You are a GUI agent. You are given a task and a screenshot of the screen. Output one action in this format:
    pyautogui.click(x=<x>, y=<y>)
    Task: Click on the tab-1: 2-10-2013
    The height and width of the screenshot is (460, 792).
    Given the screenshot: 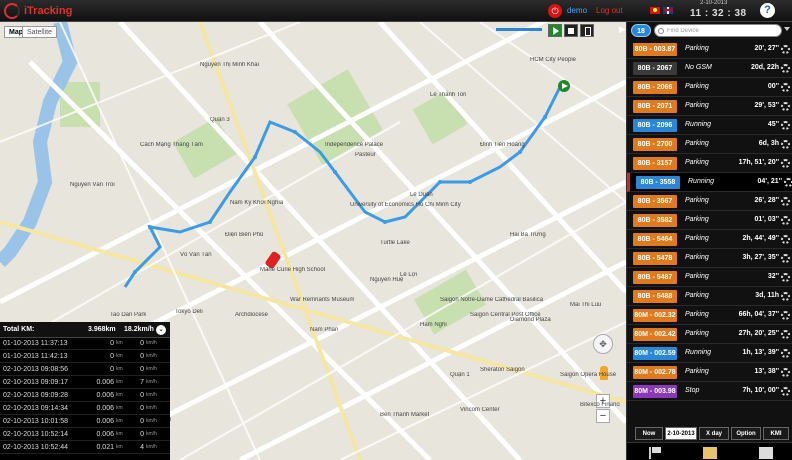 What is the action you would take?
    pyautogui.click(x=681, y=433)
    